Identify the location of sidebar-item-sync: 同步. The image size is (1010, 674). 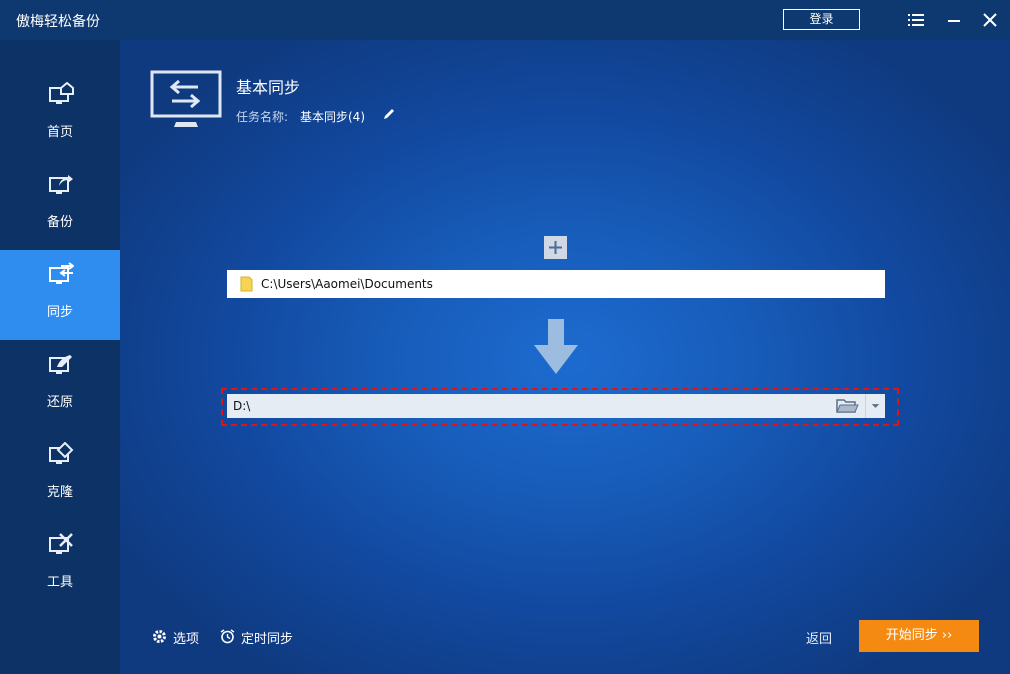
(60, 295).